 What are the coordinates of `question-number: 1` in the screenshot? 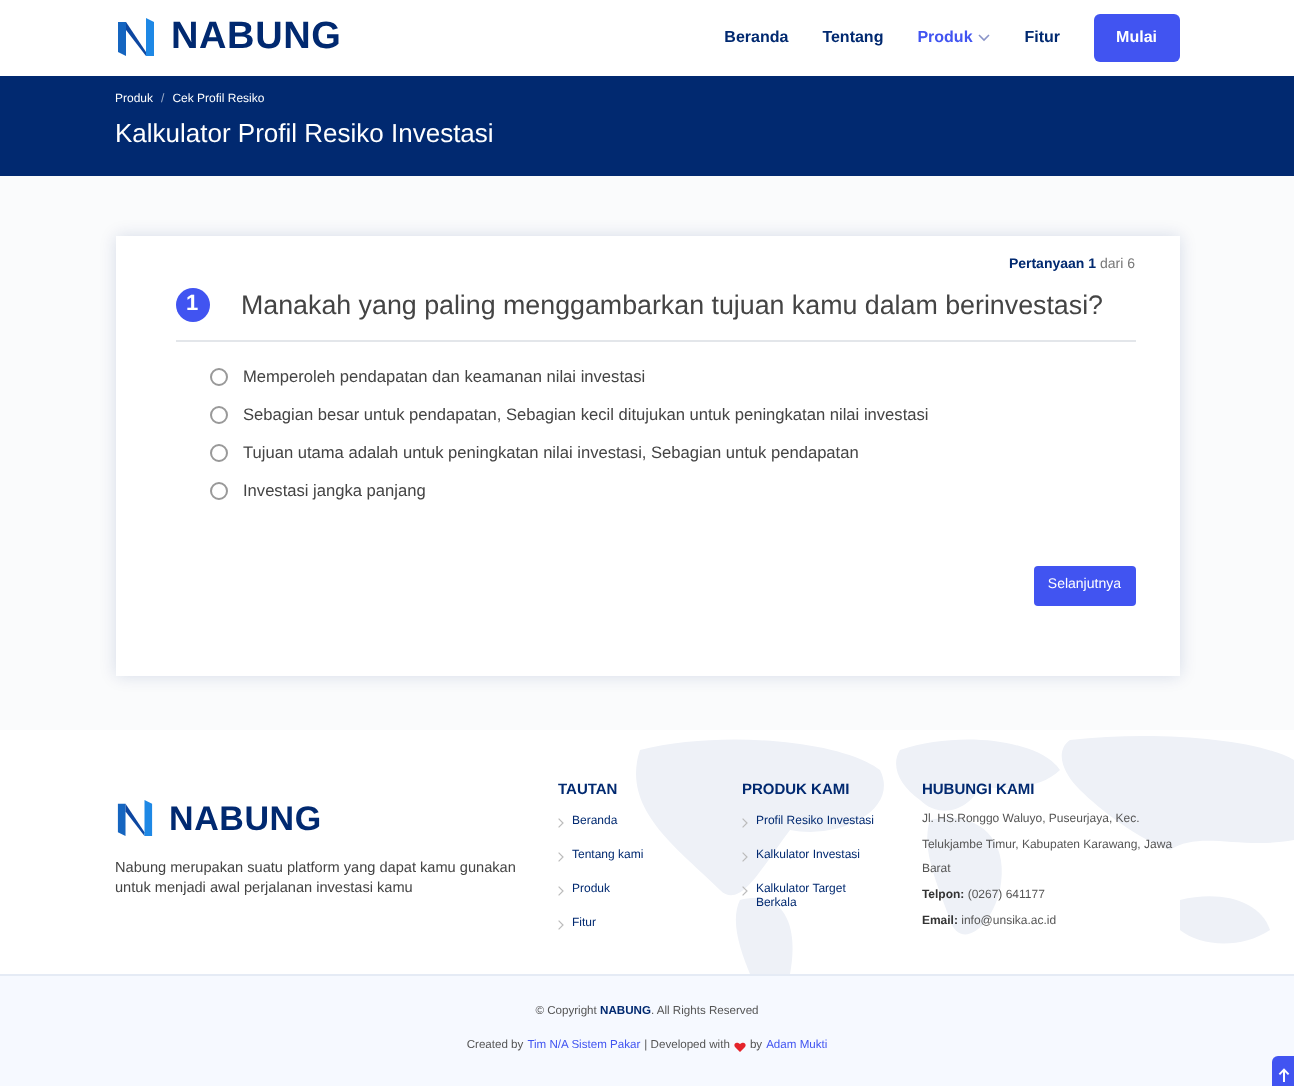 It's located at (192, 305).